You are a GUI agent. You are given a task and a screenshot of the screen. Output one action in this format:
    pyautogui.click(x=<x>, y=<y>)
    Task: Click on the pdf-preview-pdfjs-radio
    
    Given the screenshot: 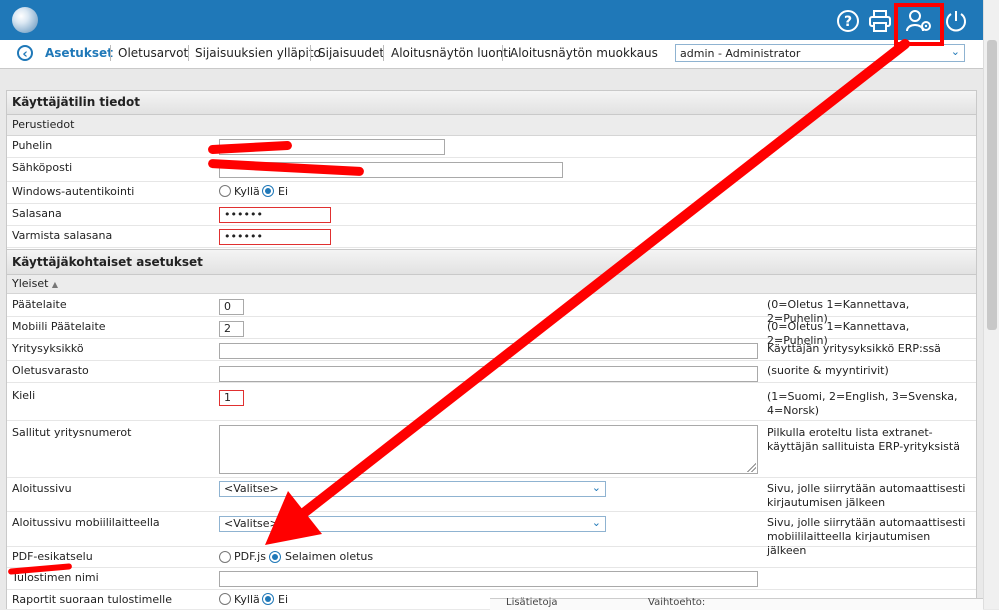 What is the action you would take?
    pyautogui.click(x=225, y=557)
    